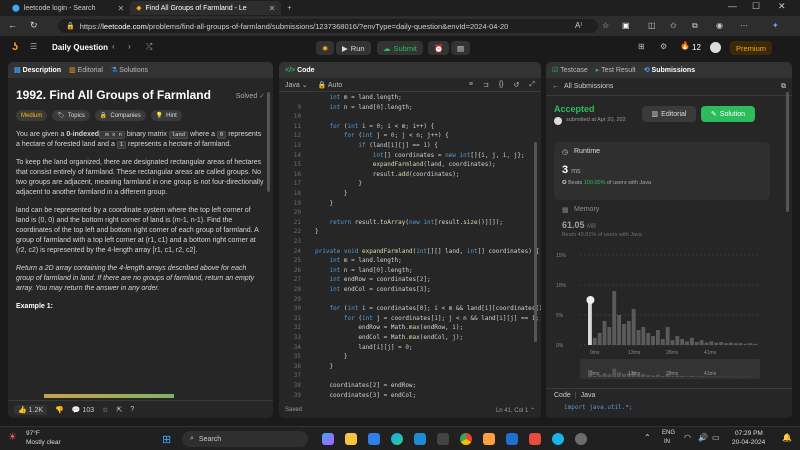 This screenshot has height=450, width=800. What do you see at coordinates (732, 6) in the screenshot?
I see `minimize-icon: —` at bounding box center [732, 6].